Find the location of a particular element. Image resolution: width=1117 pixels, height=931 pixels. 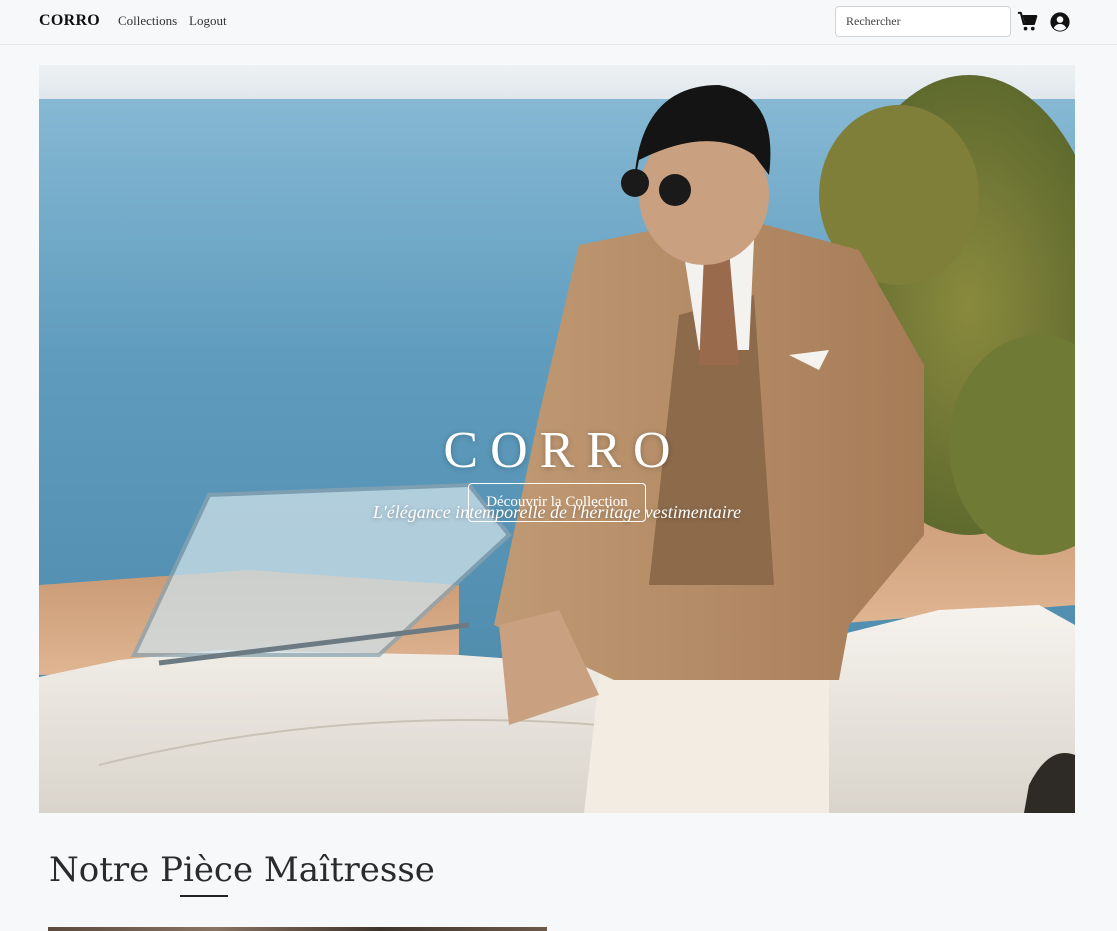

featured-product-image is located at coordinates (297, 929).